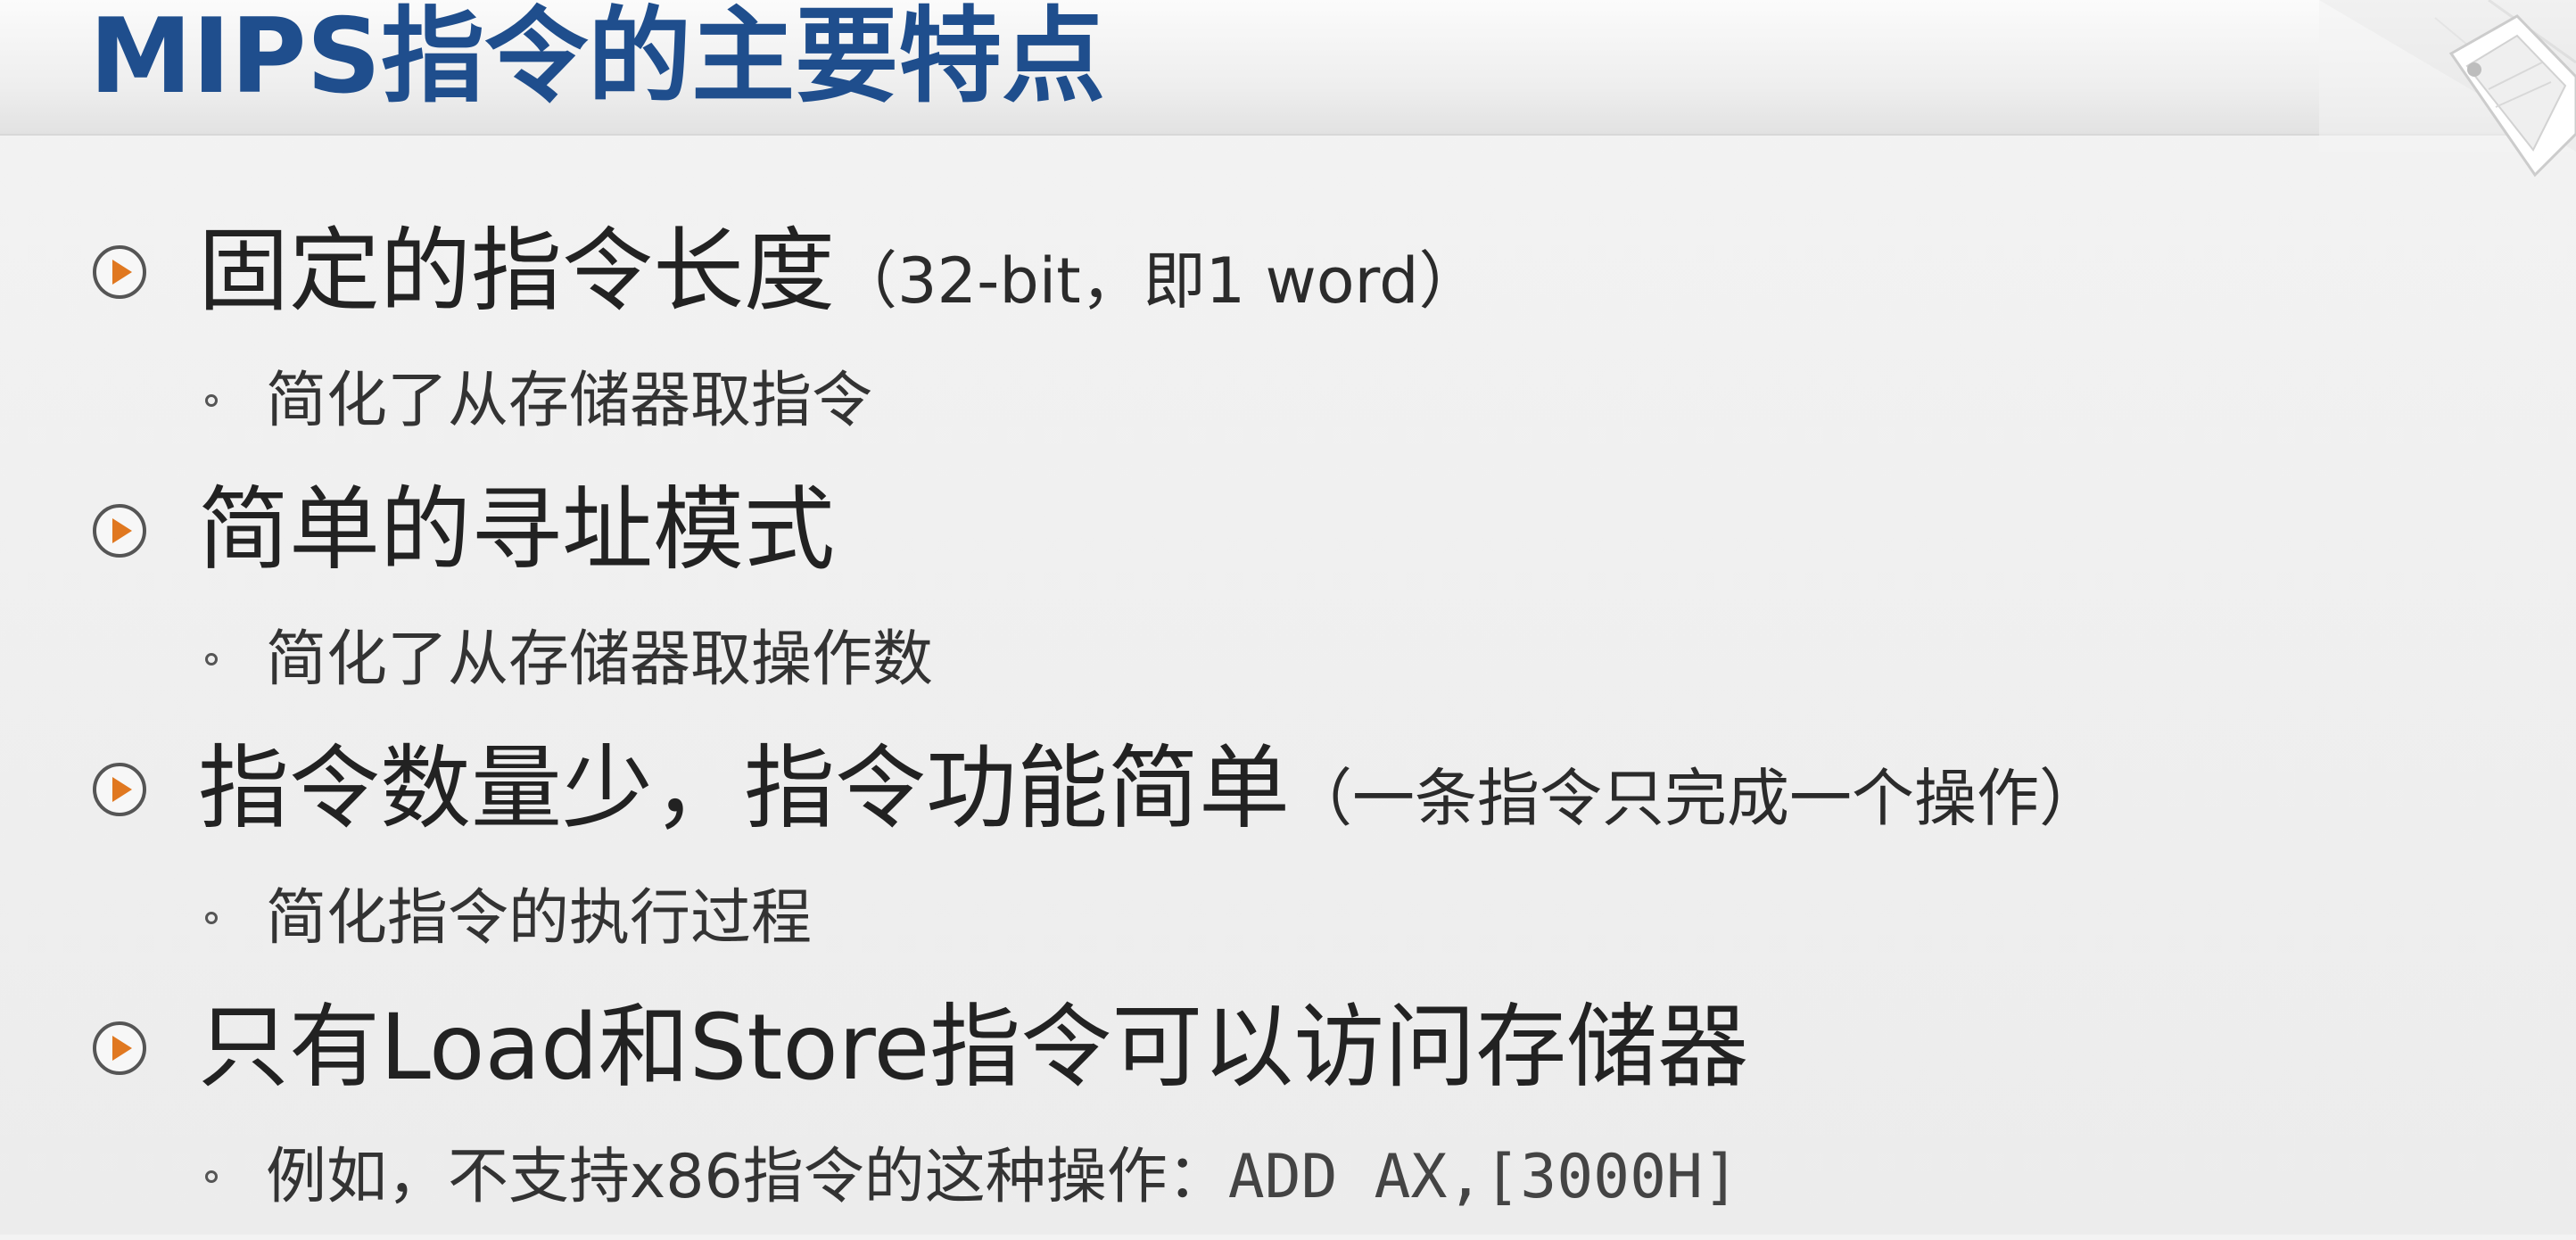  Describe the element at coordinates (569, 401) in the screenshot. I see `sub-text-1: 简化了从存储器取指令` at that location.